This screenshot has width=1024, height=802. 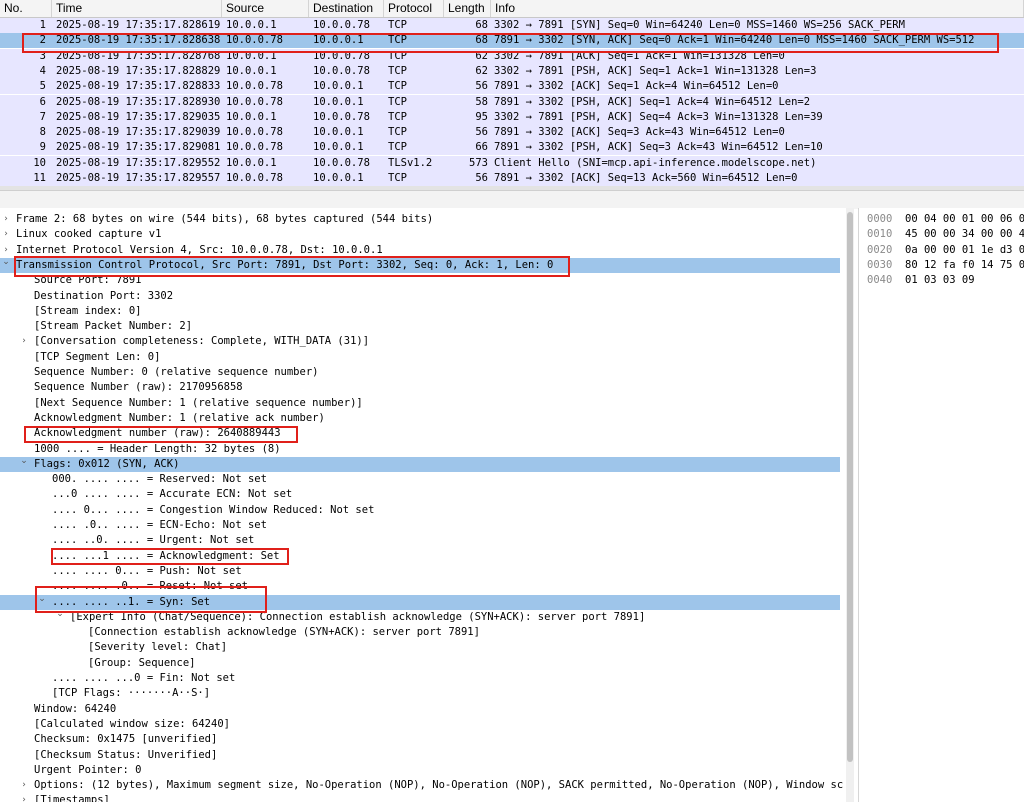 What do you see at coordinates (420, 739) in the screenshot?
I see `detail-row: Checksum: 0x1475 [unverified]` at bounding box center [420, 739].